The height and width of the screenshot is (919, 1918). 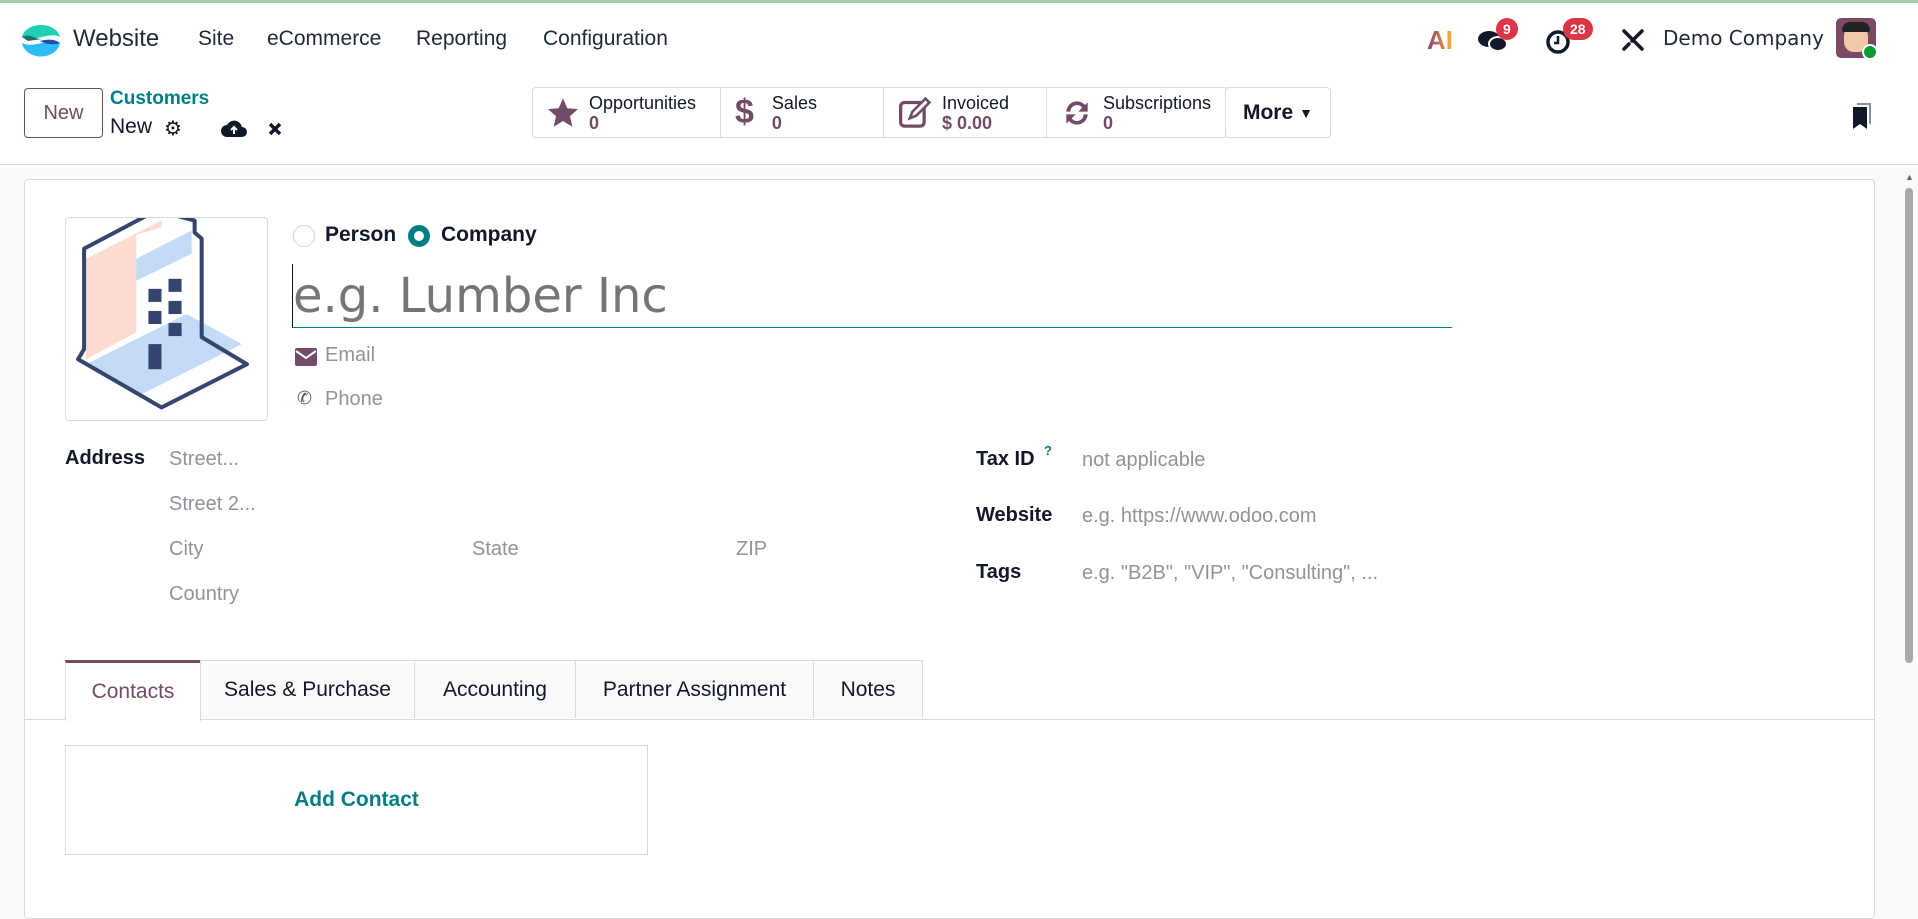 What do you see at coordinates (1143, 460) in the screenshot?
I see `taxid-input: not applicable` at bounding box center [1143, 460].